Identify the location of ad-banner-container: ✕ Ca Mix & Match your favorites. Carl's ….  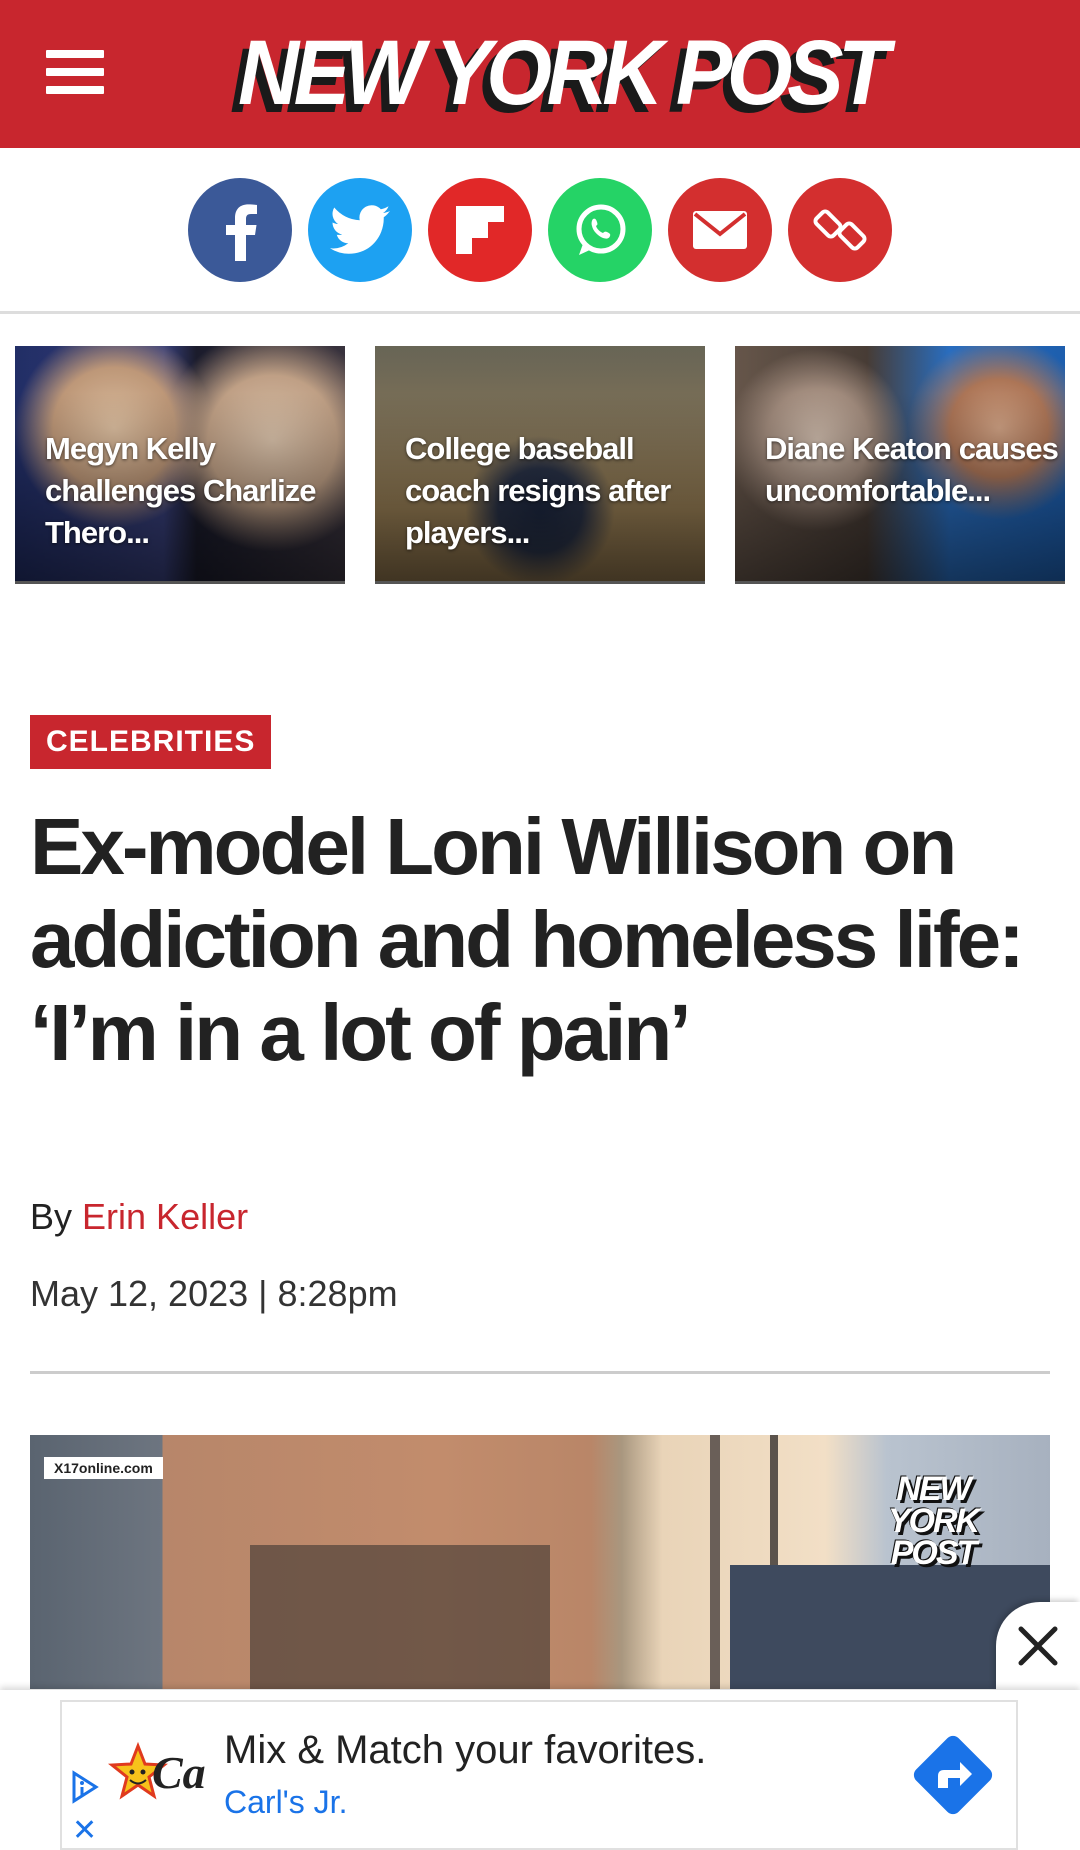
(540, 1770).